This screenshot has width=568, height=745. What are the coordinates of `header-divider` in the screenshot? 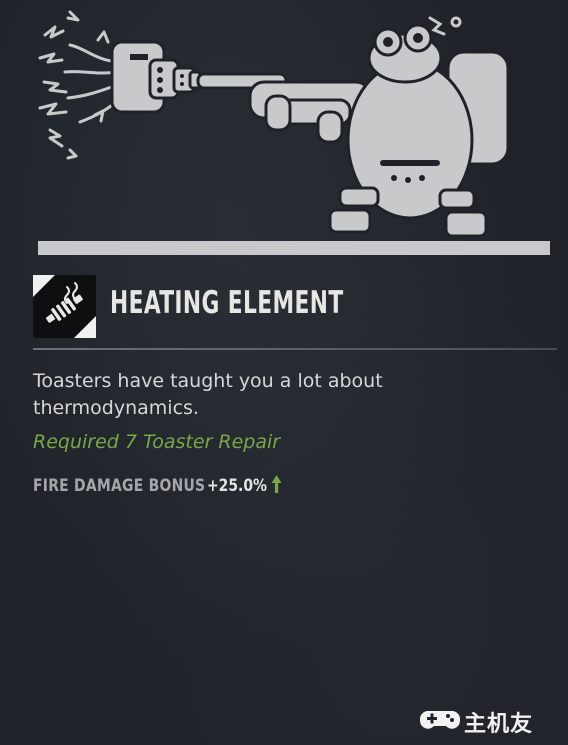 It's located at (295, 349).